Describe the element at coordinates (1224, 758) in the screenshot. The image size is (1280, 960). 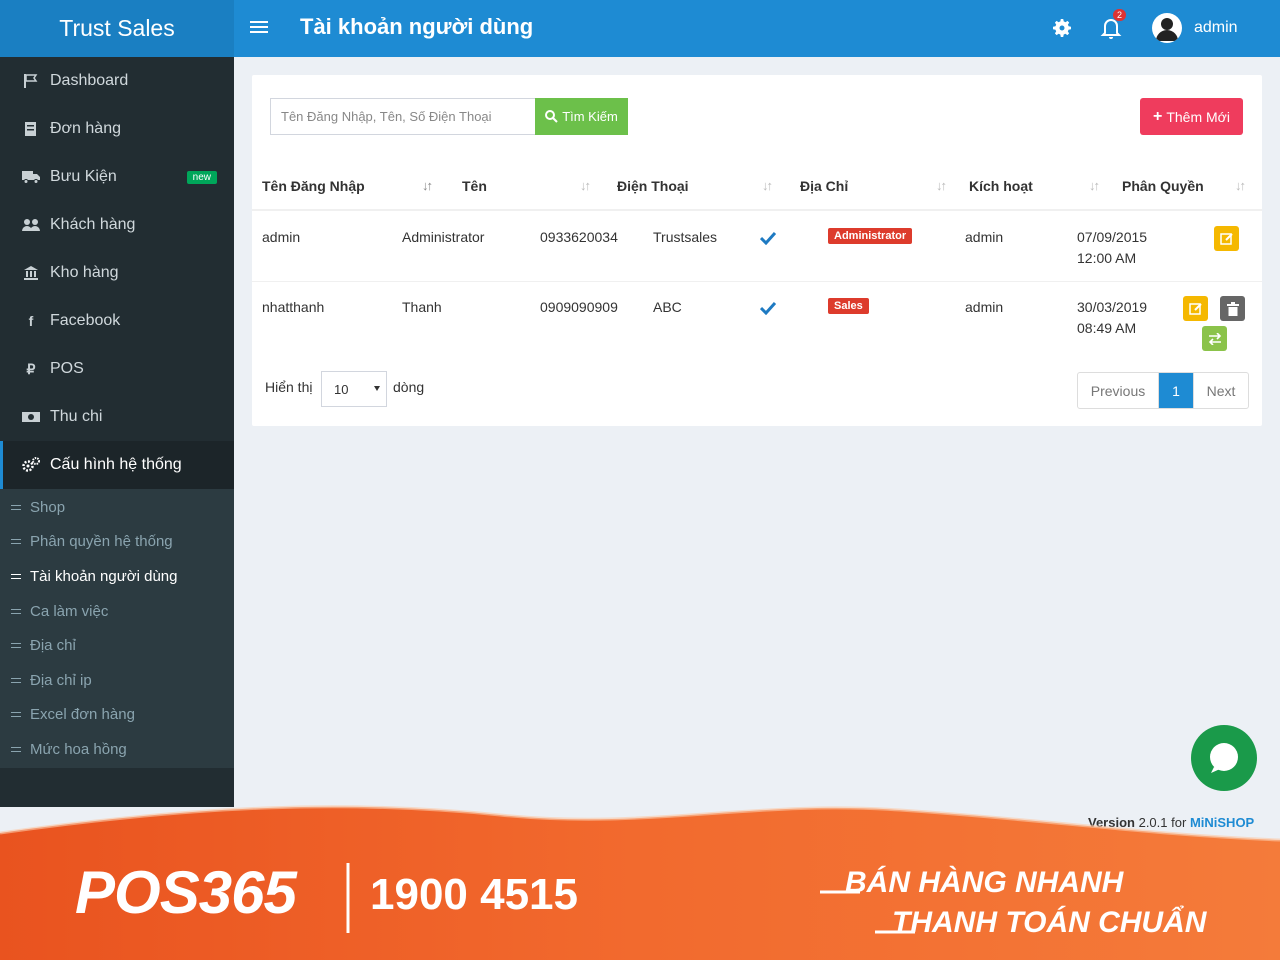
I see `chat-widget-button` at that location.